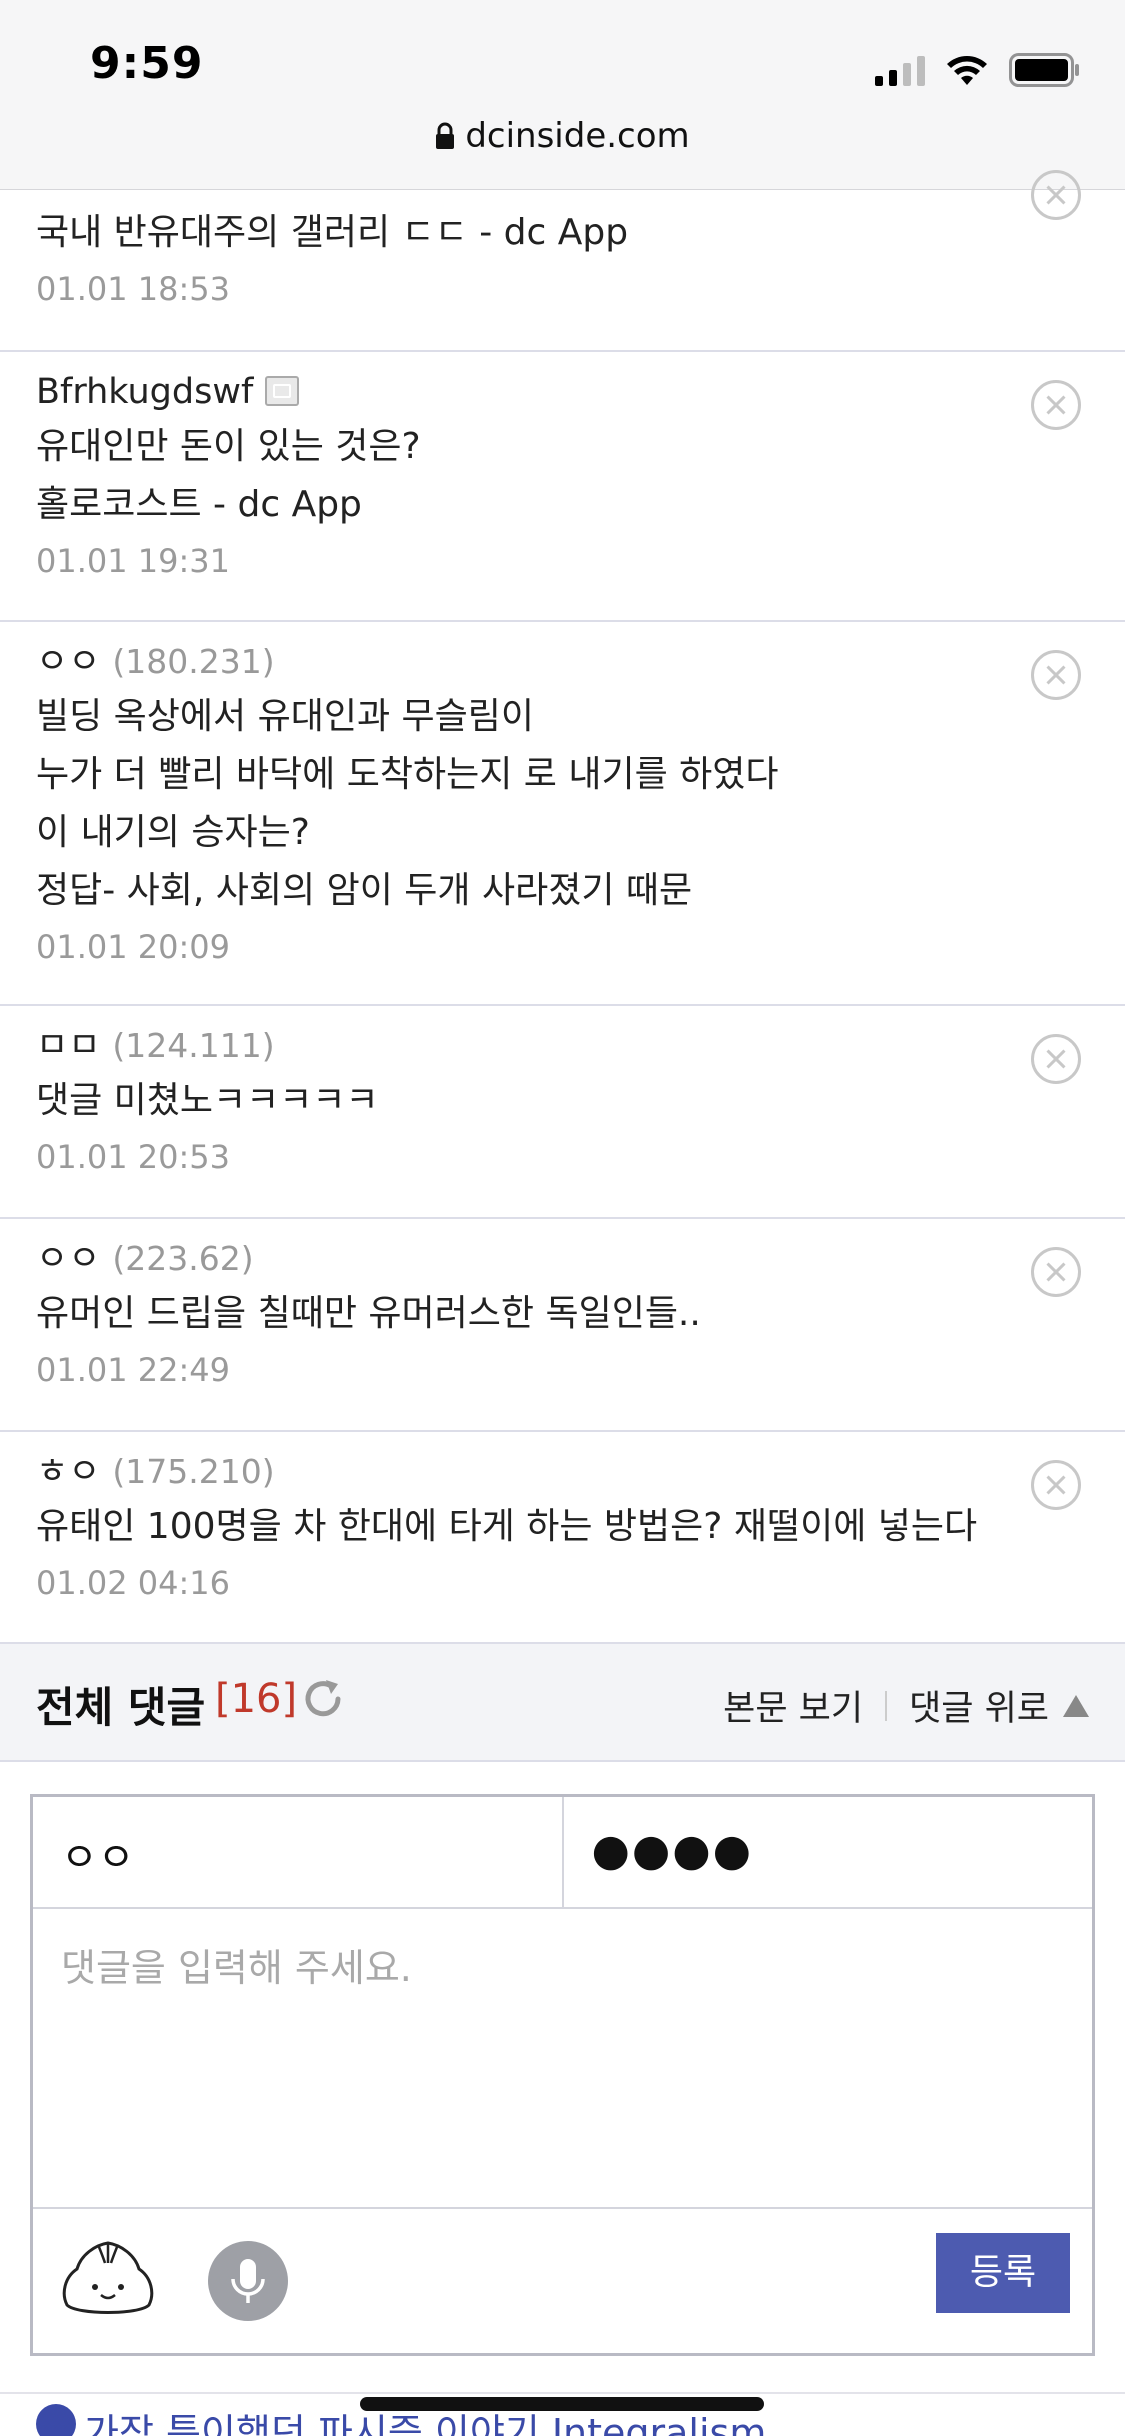  I want to click on form-credentials-row: ㅇㅇ ●●●●, so click(562, 1853).